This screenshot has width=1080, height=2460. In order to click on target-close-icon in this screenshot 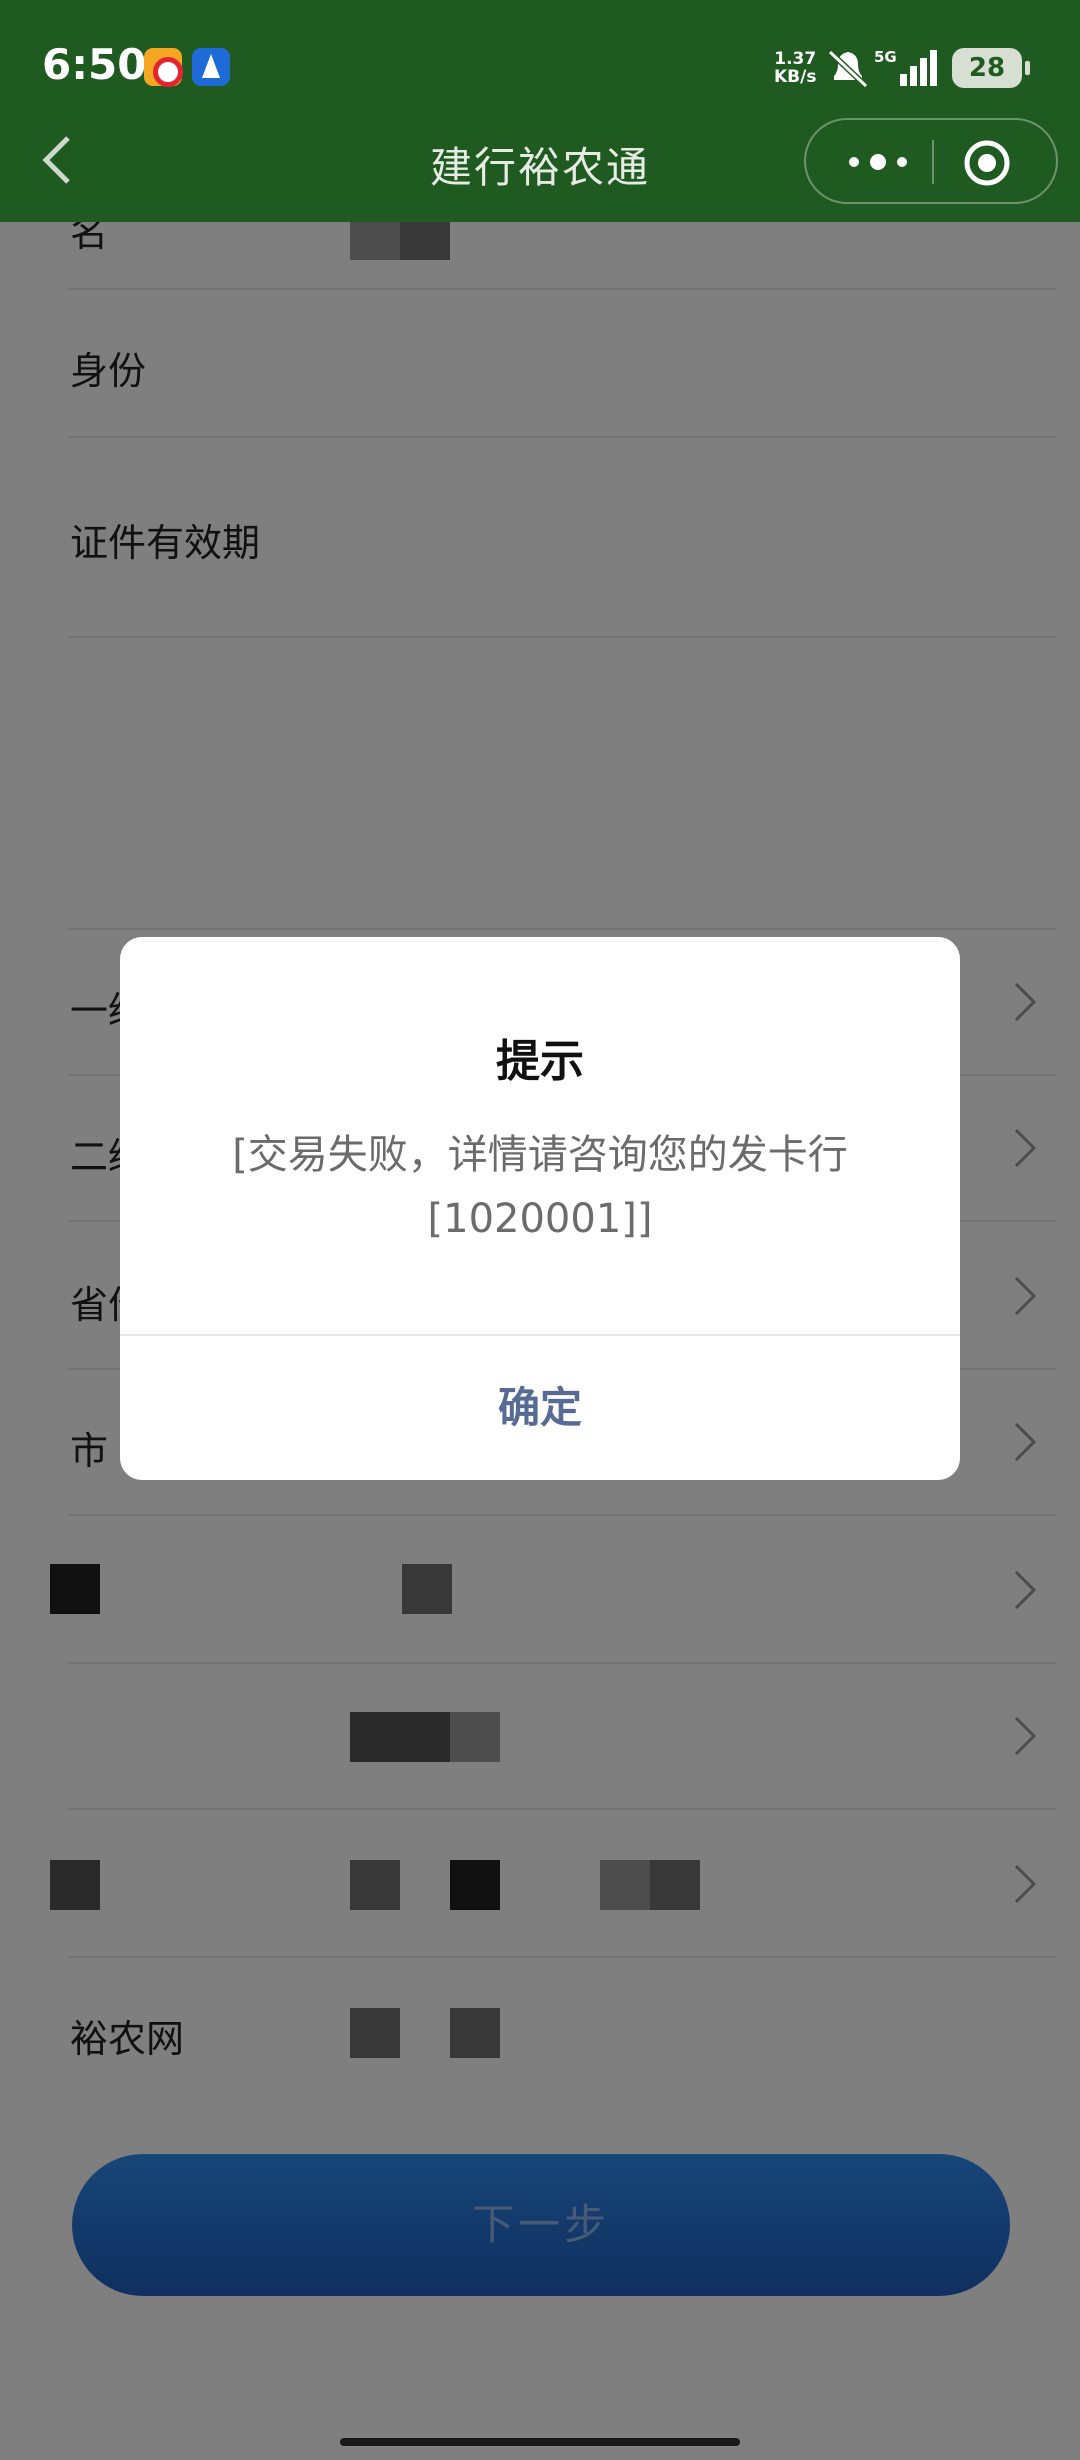, I will do `click(987, 163)`.